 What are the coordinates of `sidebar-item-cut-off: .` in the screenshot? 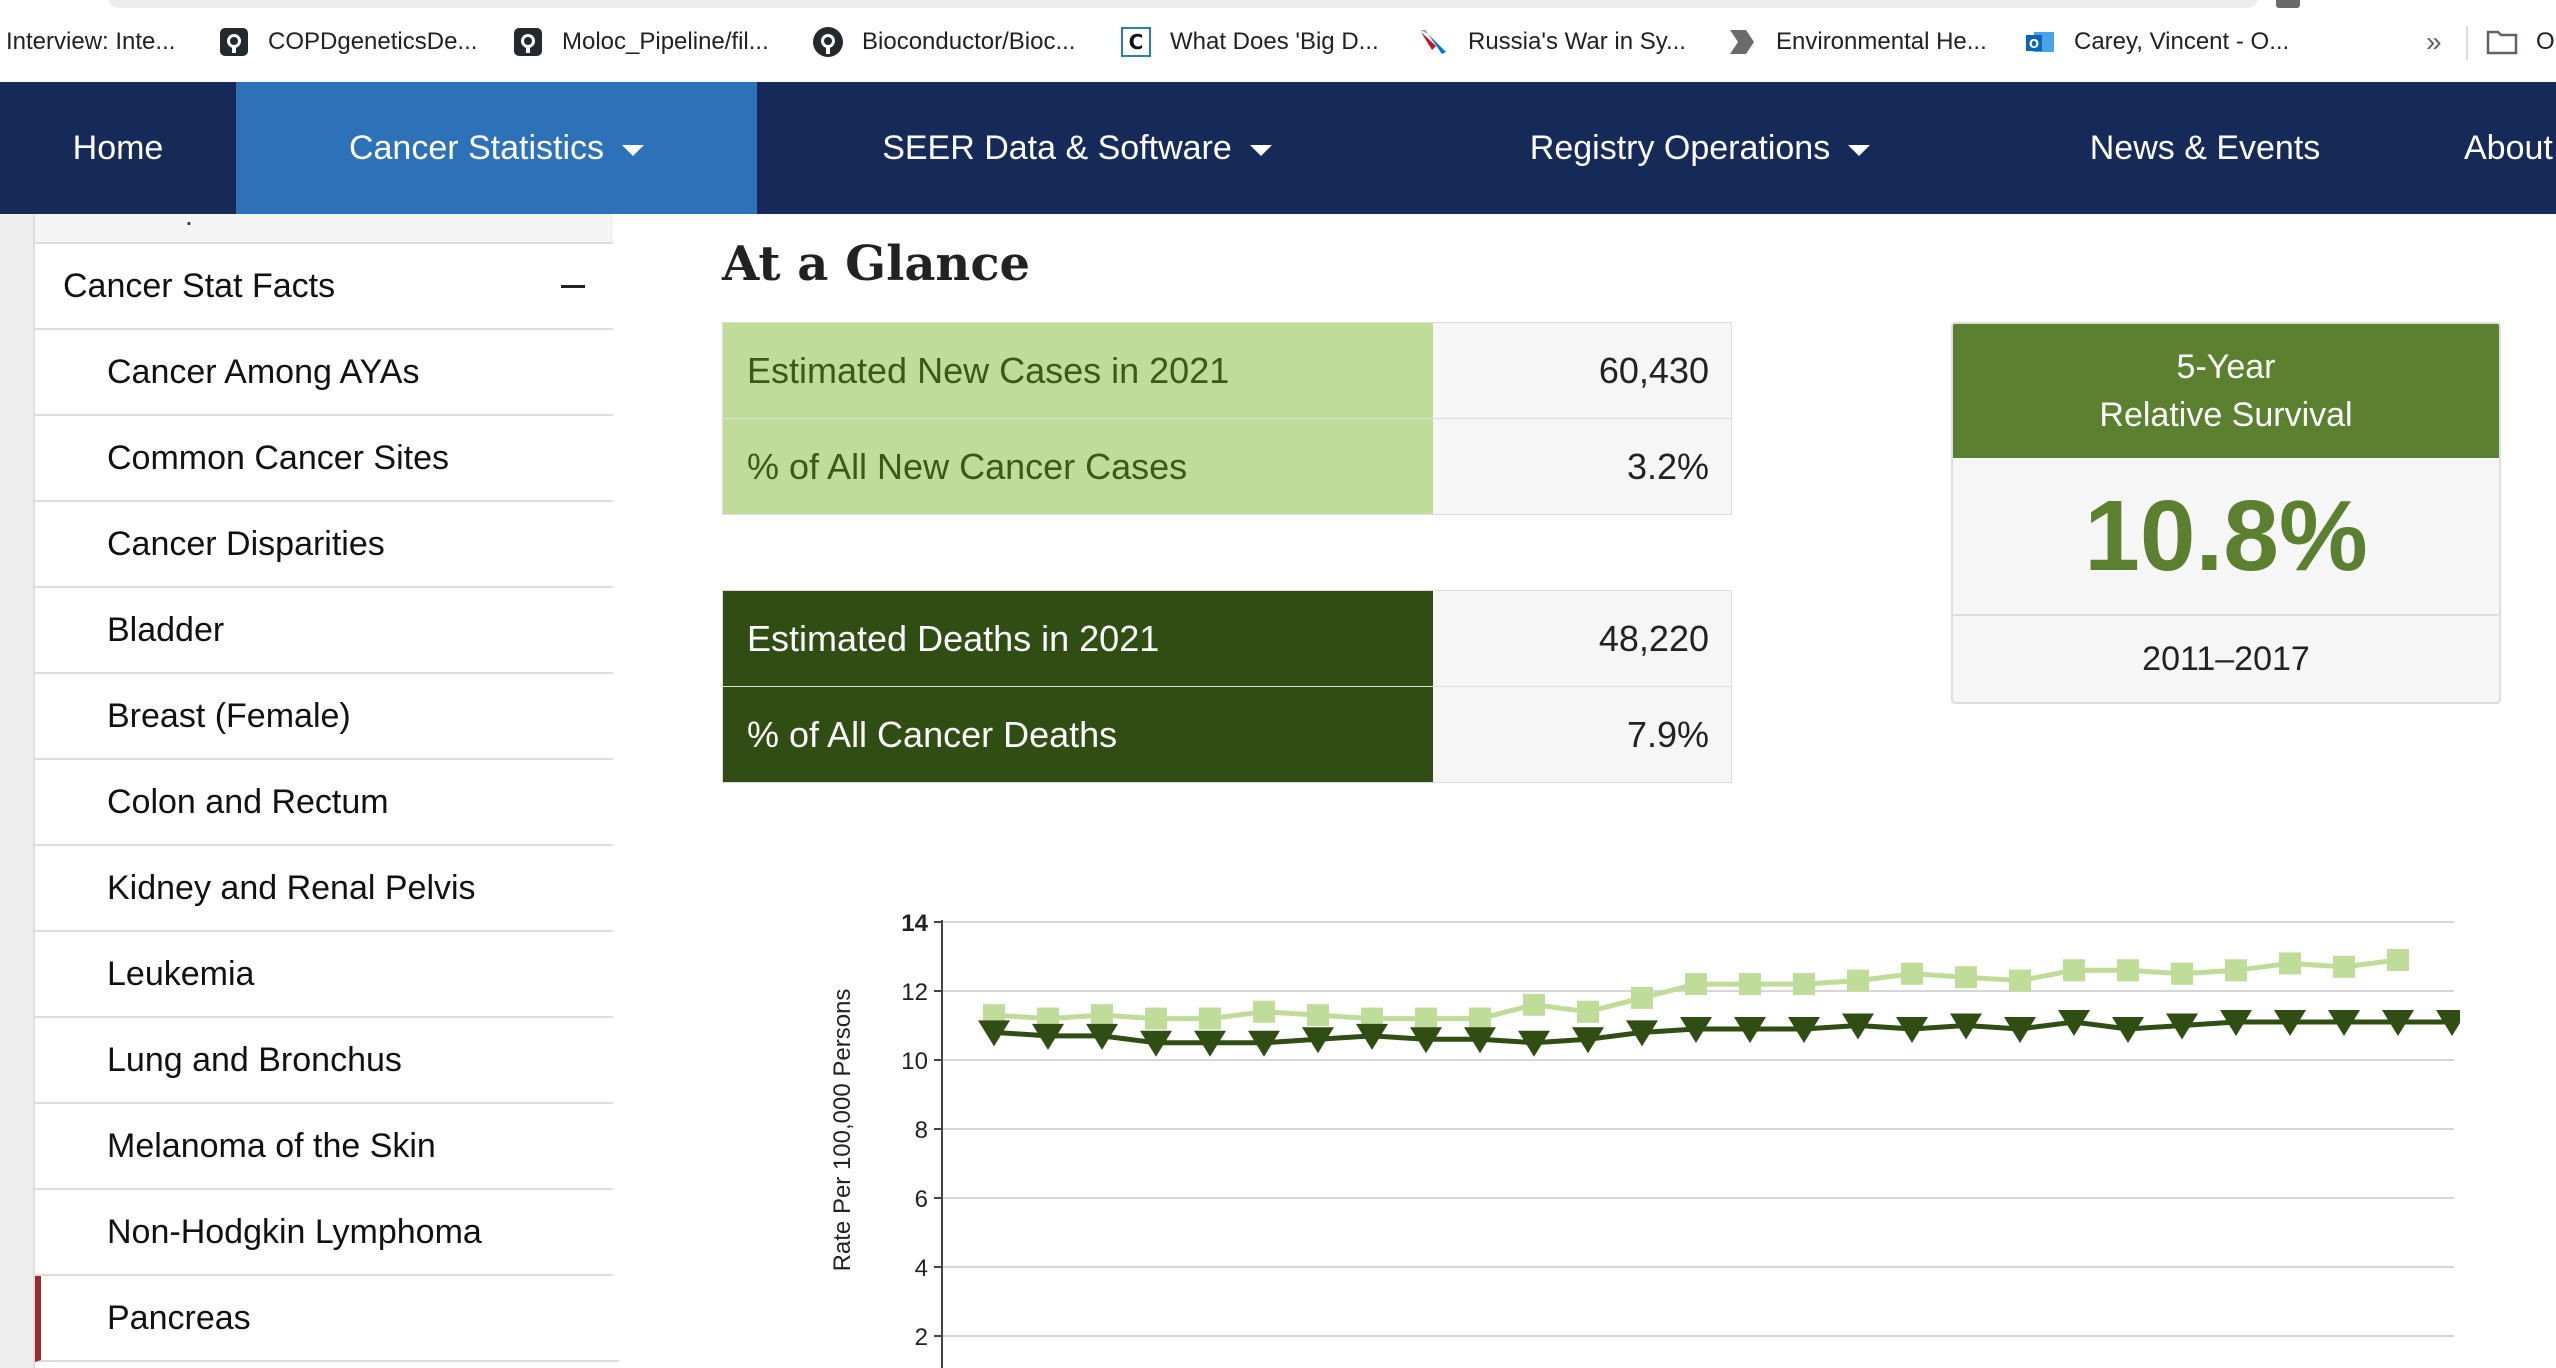 It's located at (324, 229).